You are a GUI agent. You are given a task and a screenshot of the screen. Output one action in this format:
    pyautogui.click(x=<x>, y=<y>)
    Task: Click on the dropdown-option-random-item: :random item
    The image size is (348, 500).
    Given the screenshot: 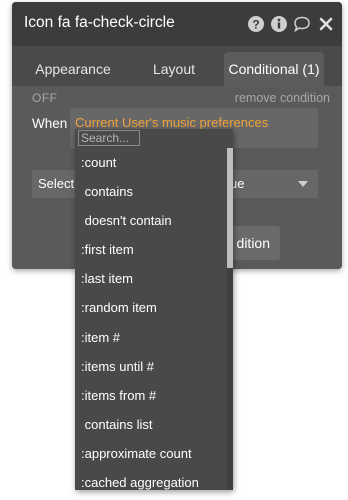 What is the action you would take?
    pyautogui.click(x=150, y=307)
    